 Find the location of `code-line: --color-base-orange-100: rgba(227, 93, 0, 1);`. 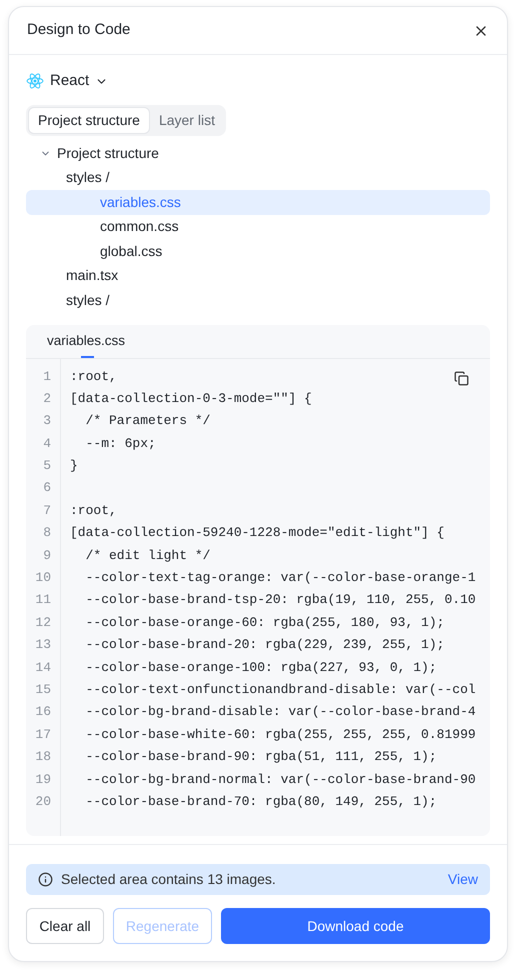

code-line: --color-base-orange-100: rgba(227, 93, 0, 1); is located at coordinates (260, 667).